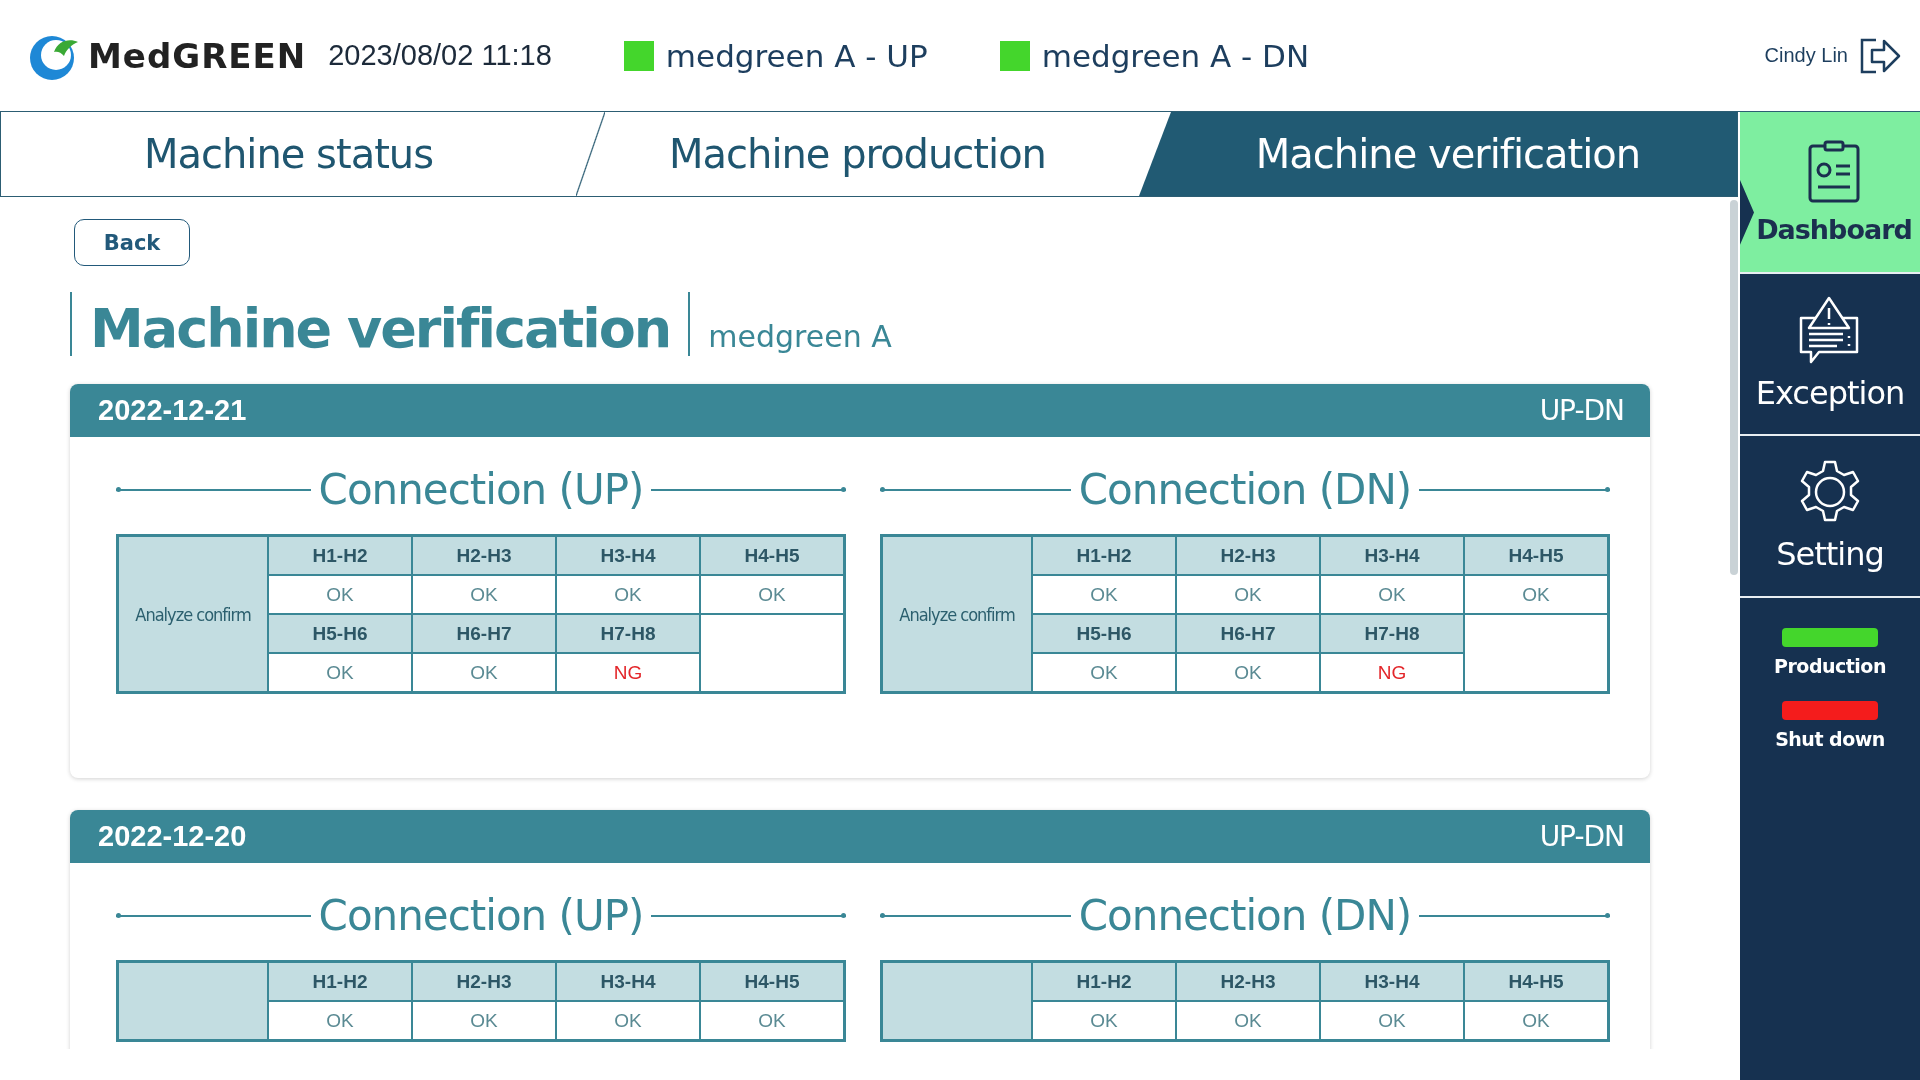 This screenshot has width=1920, height=1080. I want to click on logo-text: MedGREEN, so click(197, 55).